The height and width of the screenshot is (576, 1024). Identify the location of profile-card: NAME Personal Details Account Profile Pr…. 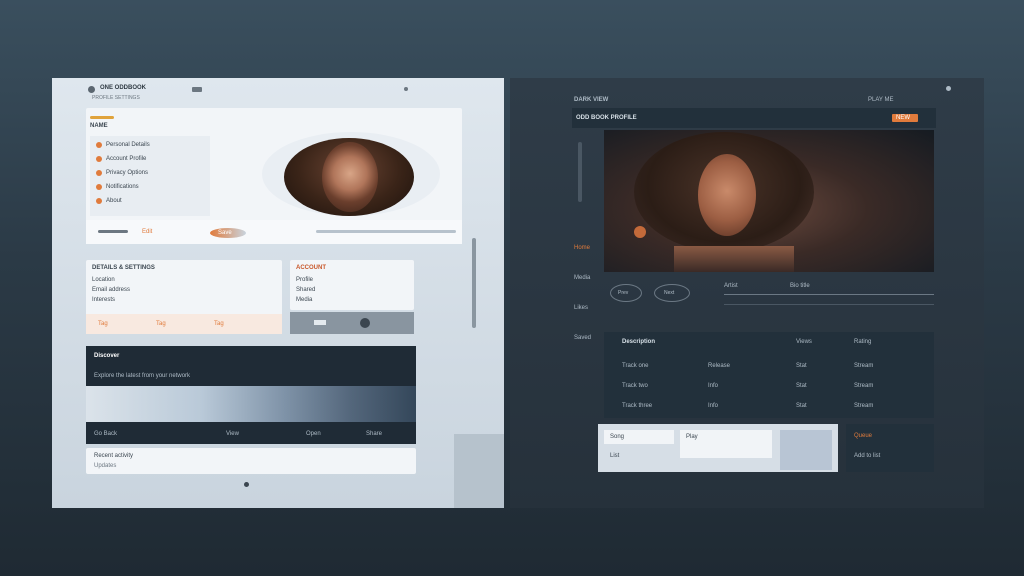
(274, 176).